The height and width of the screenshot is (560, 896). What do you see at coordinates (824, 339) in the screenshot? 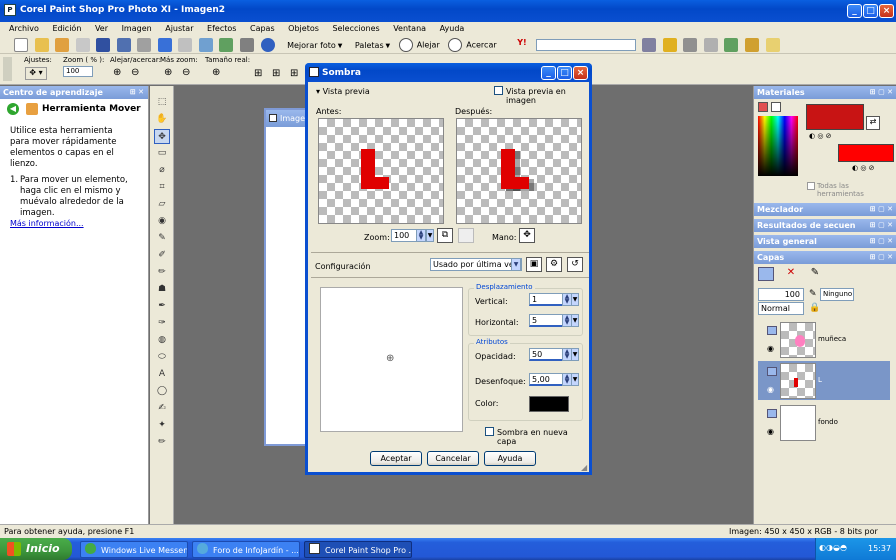
I see `layer-row-muneca: ◉ muñeca` at bounding box center [824, 339].